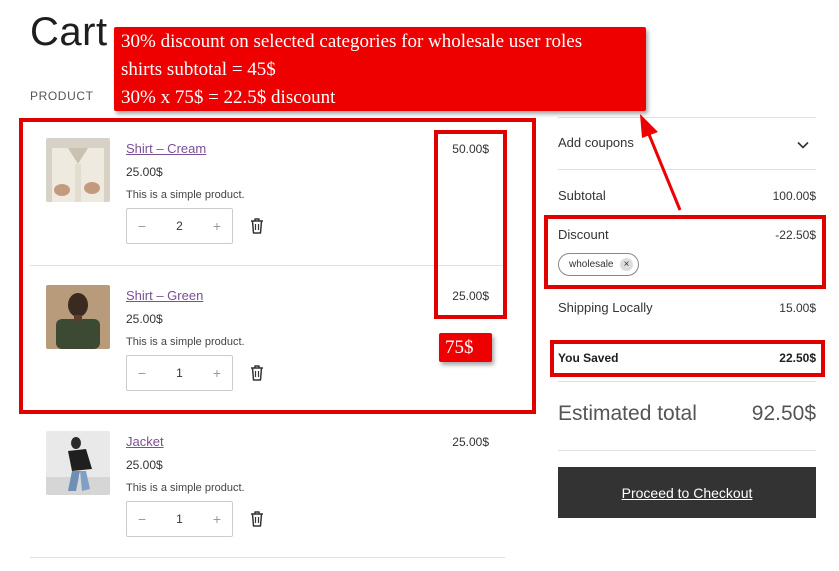 The image size is (839, 571). I want to click on chevron-down-icon, so click(803, 145).